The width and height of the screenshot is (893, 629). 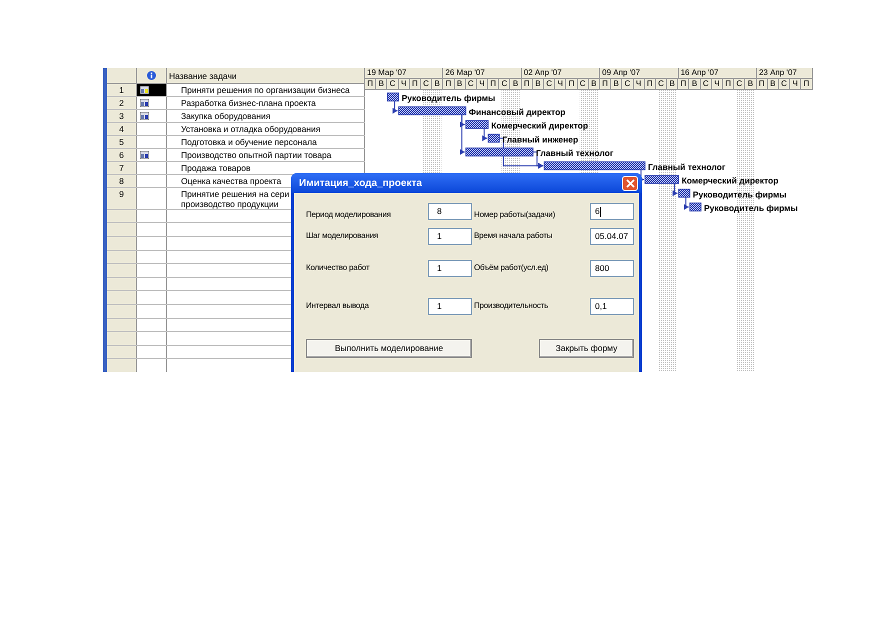 I want to click on task-name: Разработка бизнес-плана проекта, so click(x=266, y=102).